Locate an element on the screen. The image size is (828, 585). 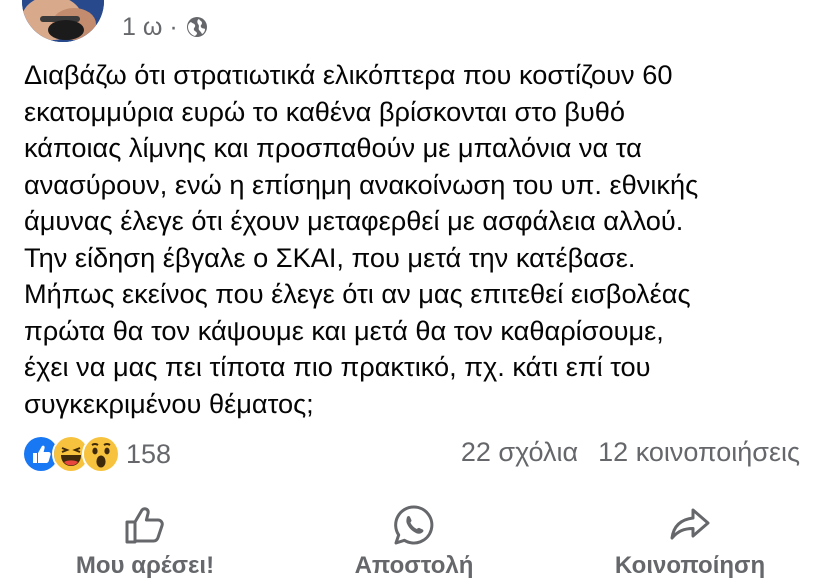
share-button-label: Κοινοποίηση is located at coordinates (690, 565).